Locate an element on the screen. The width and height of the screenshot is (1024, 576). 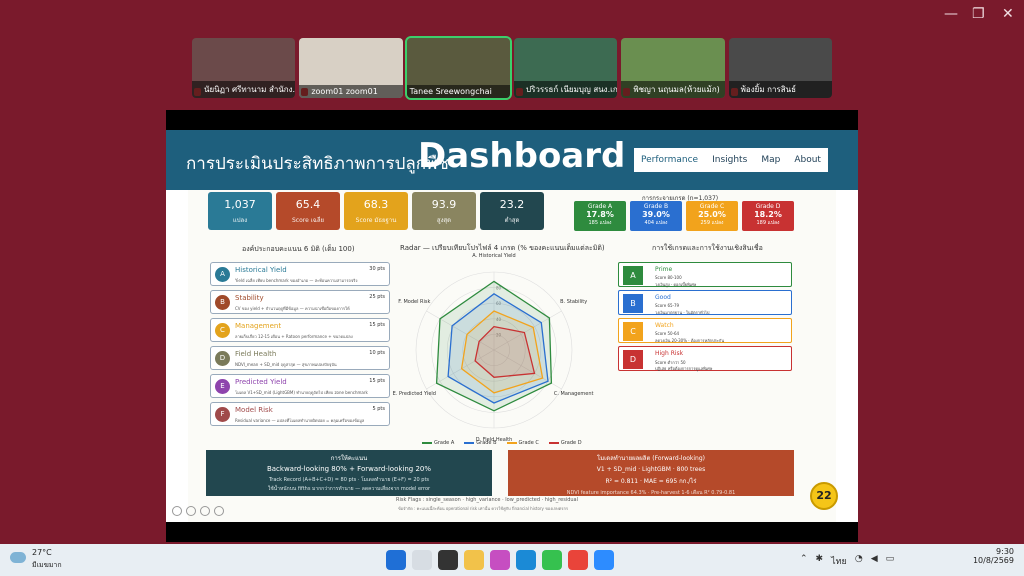
stat-card-count: 1,037 แปลง is located at coordinates (240, 211).